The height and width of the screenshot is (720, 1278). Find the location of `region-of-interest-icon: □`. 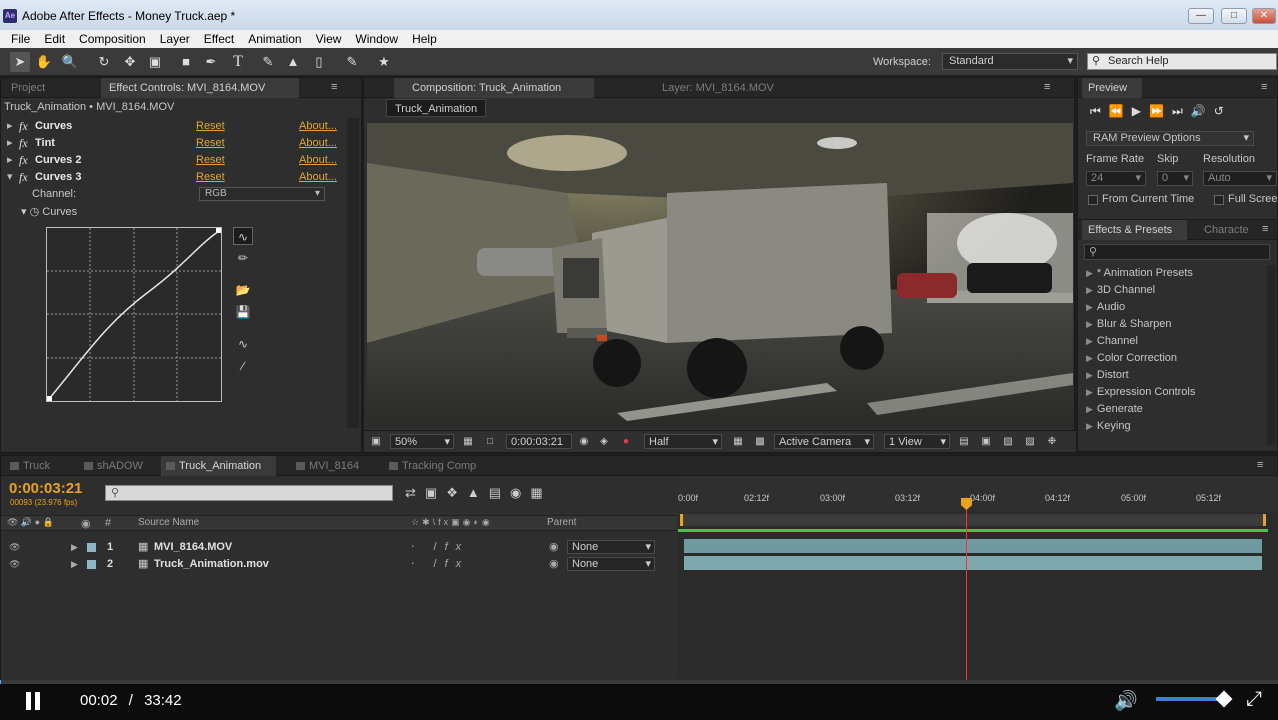

region-of-interest-icon: □ is located at coordinates (490, 441).